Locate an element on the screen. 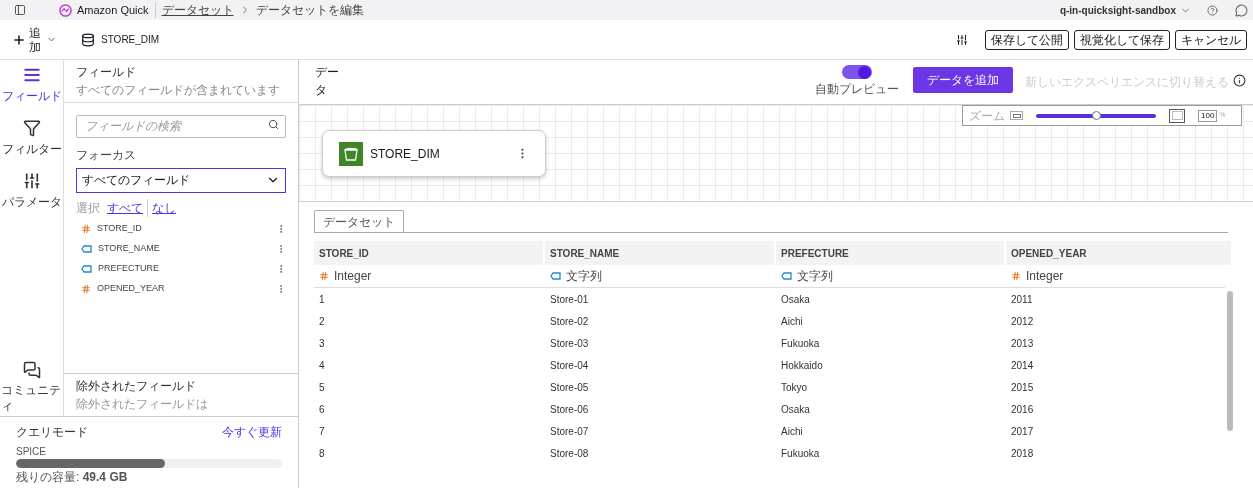 The height and width of the screenshot is (488, 1253). bucket-icon is located at coordinates (351, 153).